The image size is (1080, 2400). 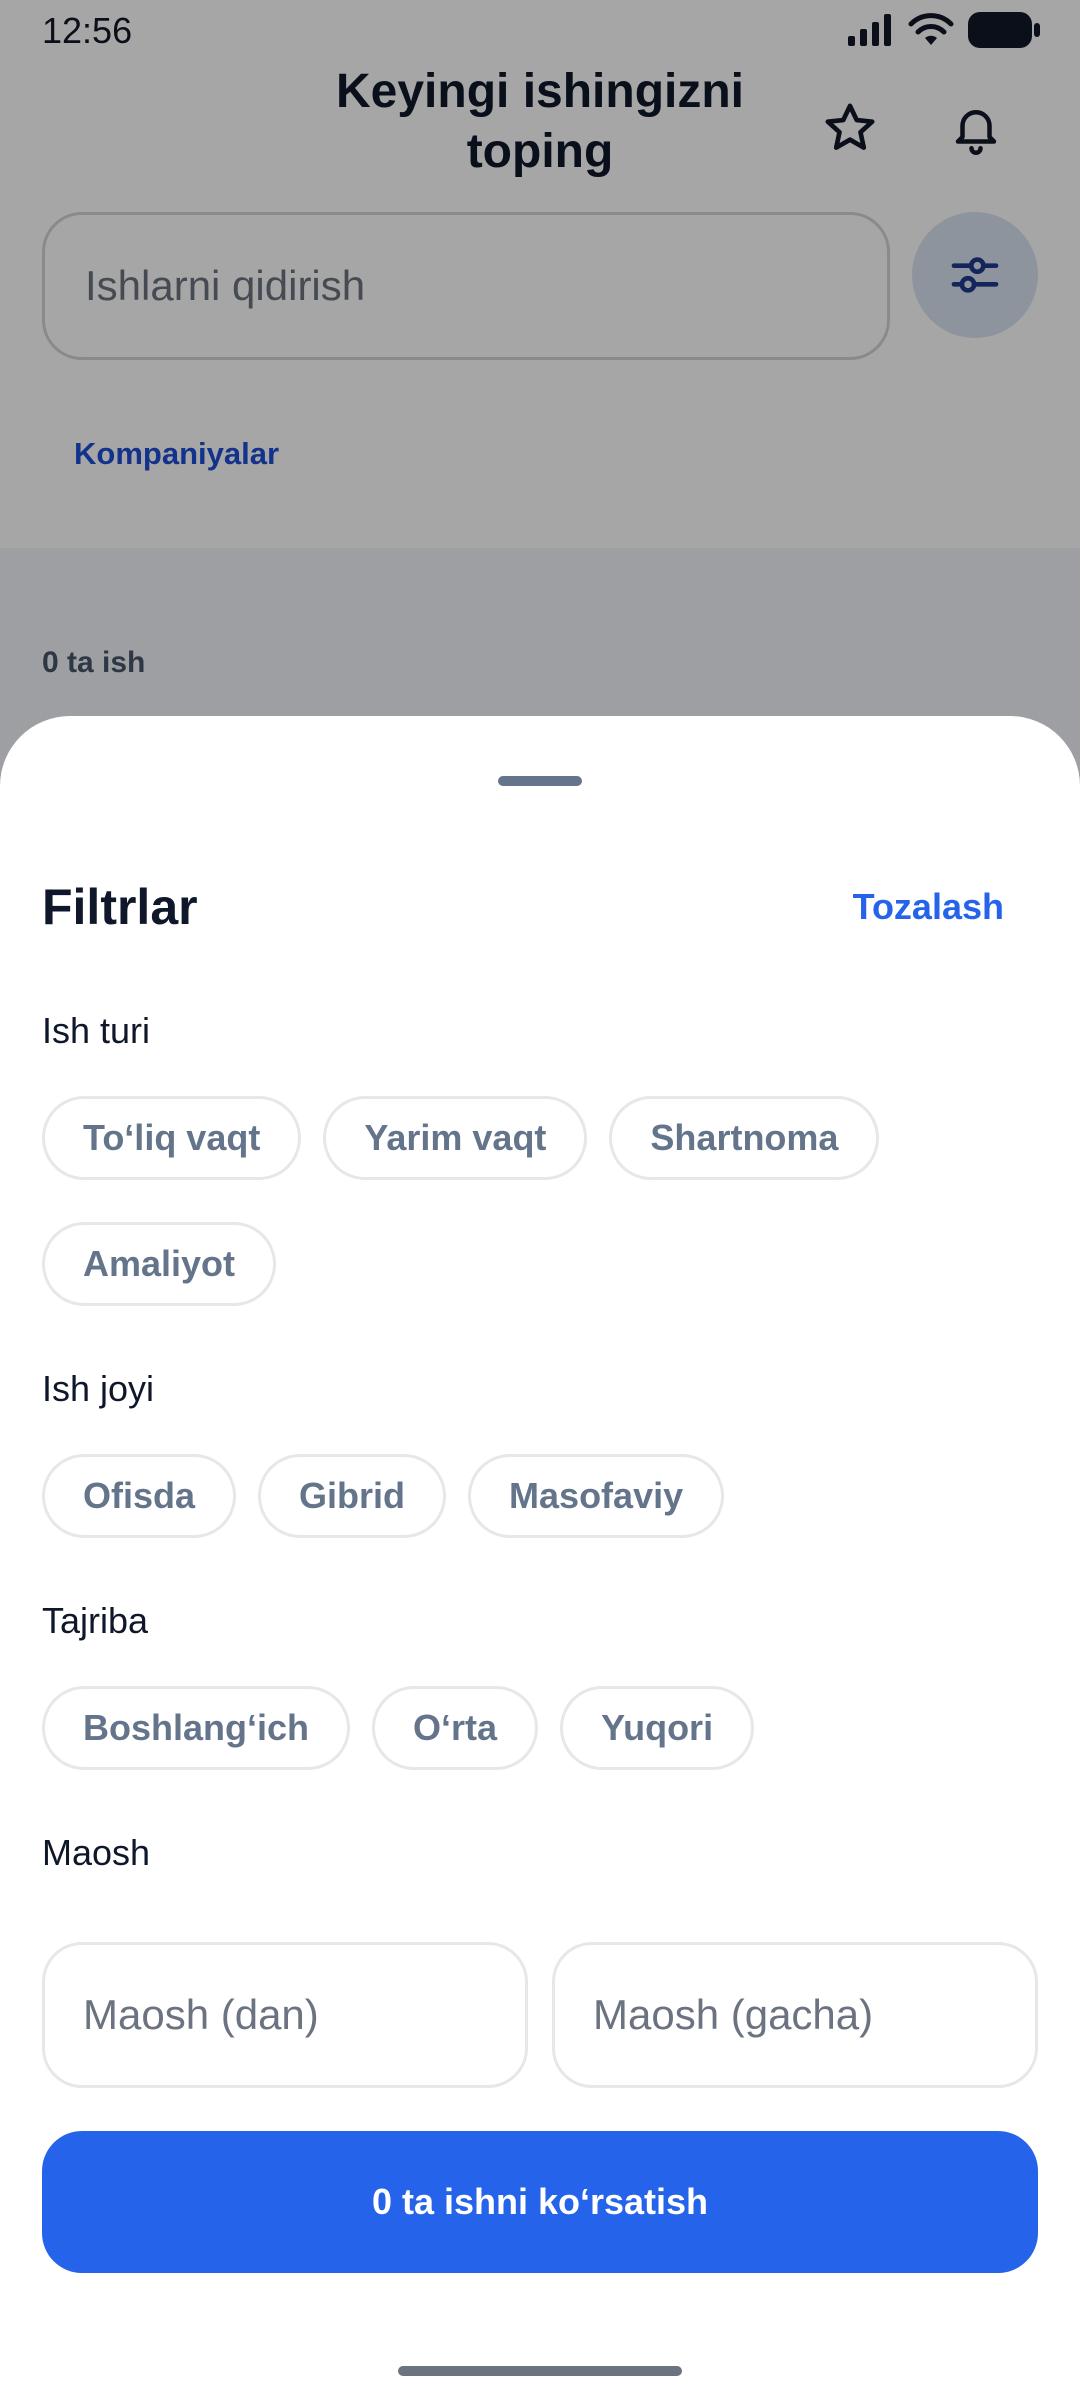 I want to click on salary-to-field, so click(x=795, y=2015).